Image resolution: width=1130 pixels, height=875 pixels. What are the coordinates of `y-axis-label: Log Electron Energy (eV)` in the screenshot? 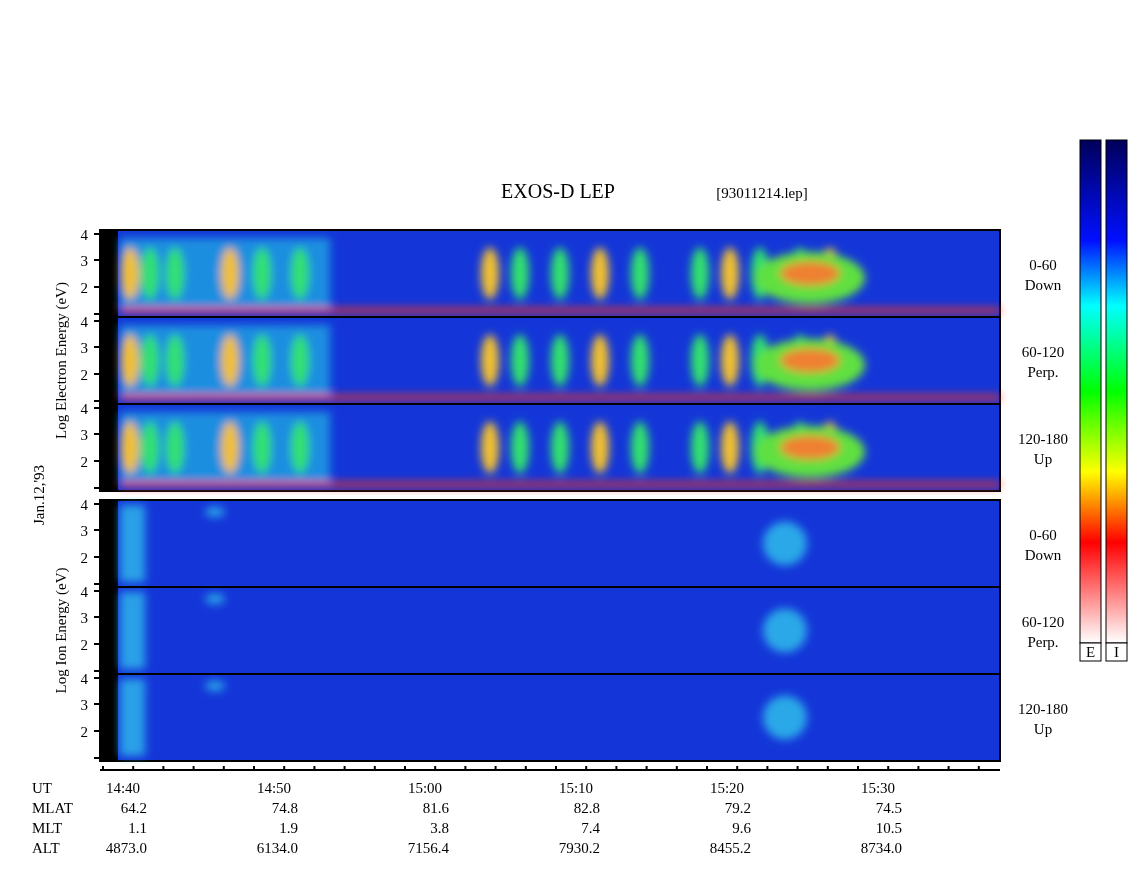 It's located at (61, 360).